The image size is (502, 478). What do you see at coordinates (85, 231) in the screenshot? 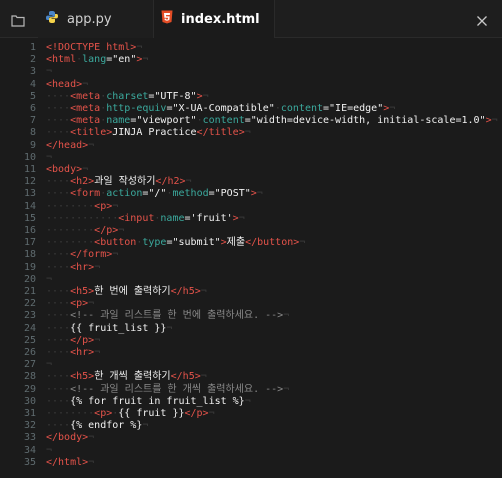
I see `code-text: ········</p>¬` at bounding box center [85, 231].